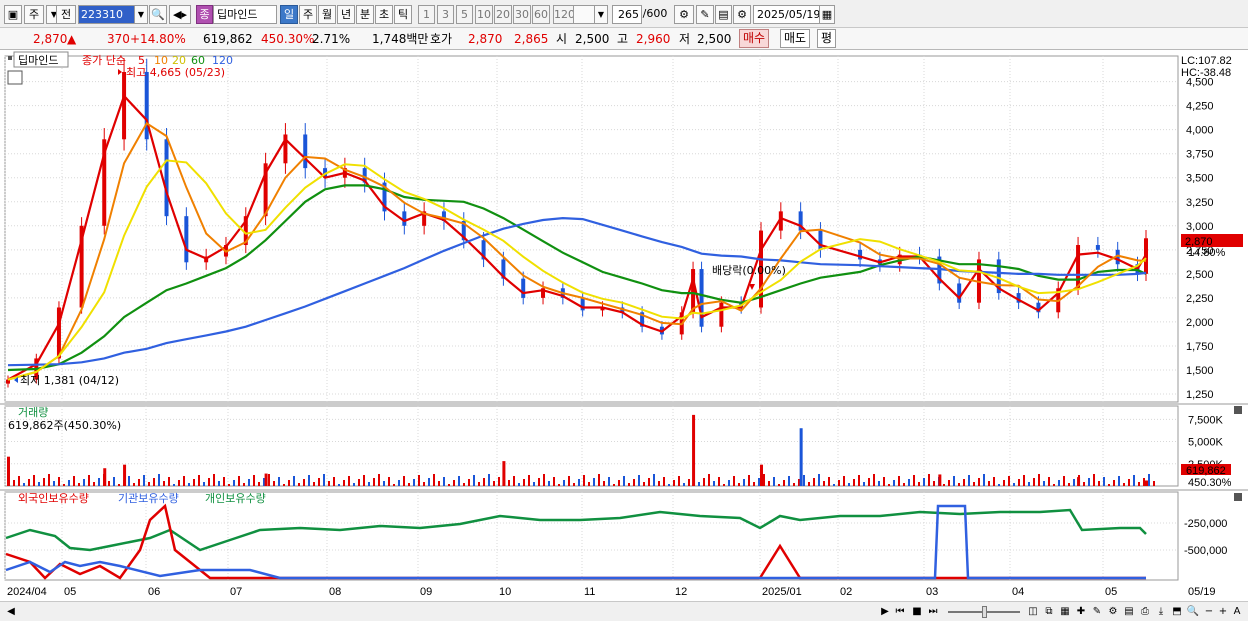  Describe the element at coordinates (1145, 611) in the screenshot. I see `print-icon: ⎙` at that location.